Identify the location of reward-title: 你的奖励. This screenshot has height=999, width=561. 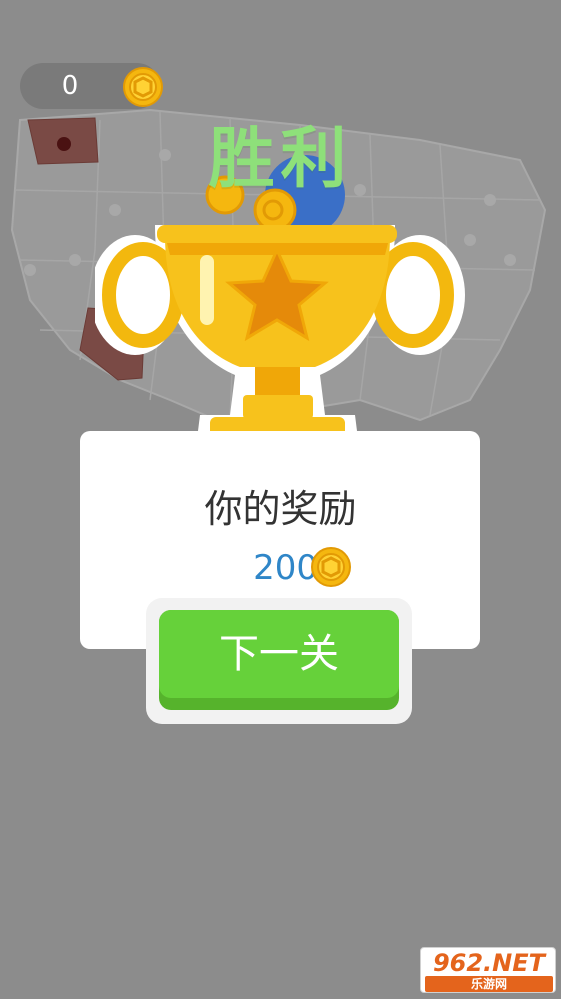
(280, 509).